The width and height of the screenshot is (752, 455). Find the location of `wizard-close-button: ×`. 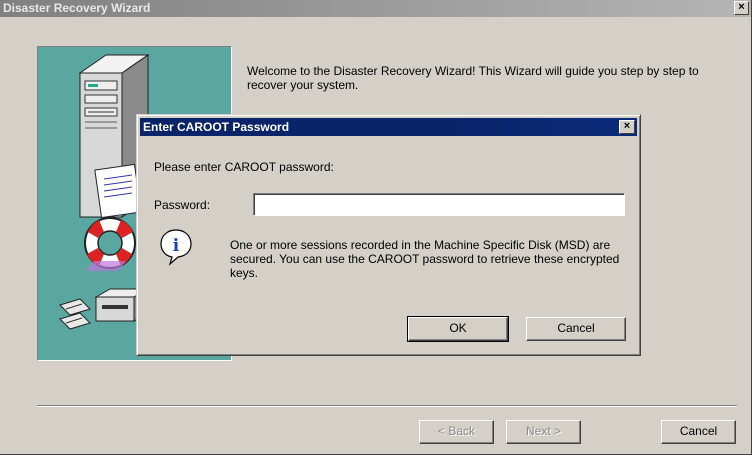

wizard-close-button: × is located at coordinates (741, 8).